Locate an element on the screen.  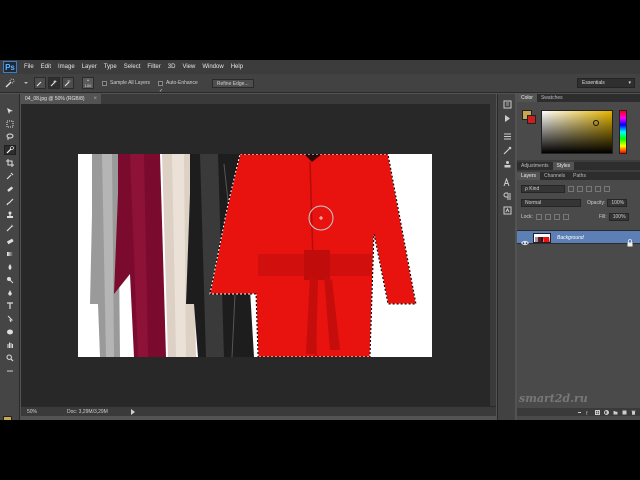
path-selection-tool-icon is located at coordinates (10, 319).